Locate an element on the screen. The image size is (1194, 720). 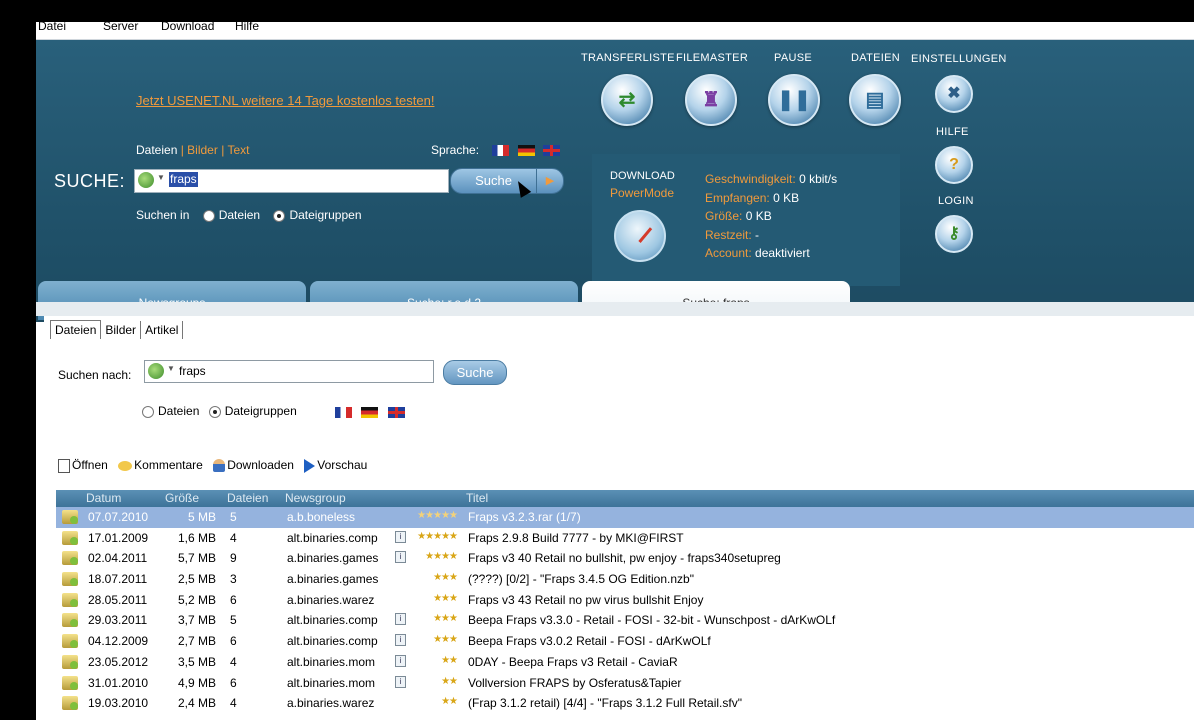
filemaster-button: ♜ is located at coordinates (711, 100).